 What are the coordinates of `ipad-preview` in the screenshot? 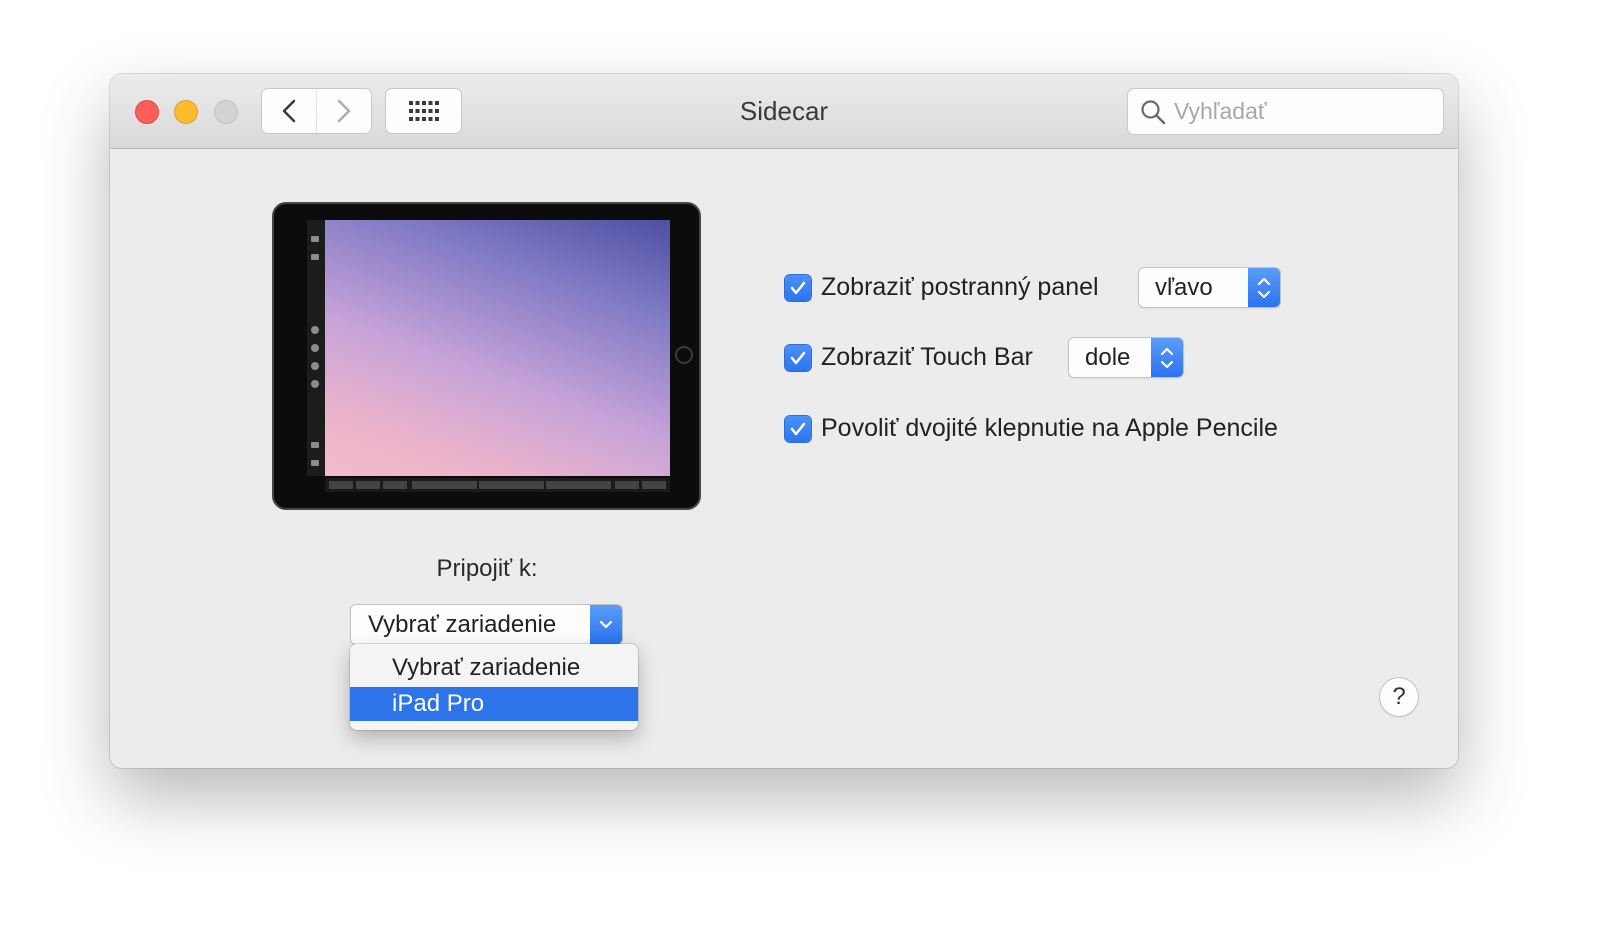 It's located at (486, 356).